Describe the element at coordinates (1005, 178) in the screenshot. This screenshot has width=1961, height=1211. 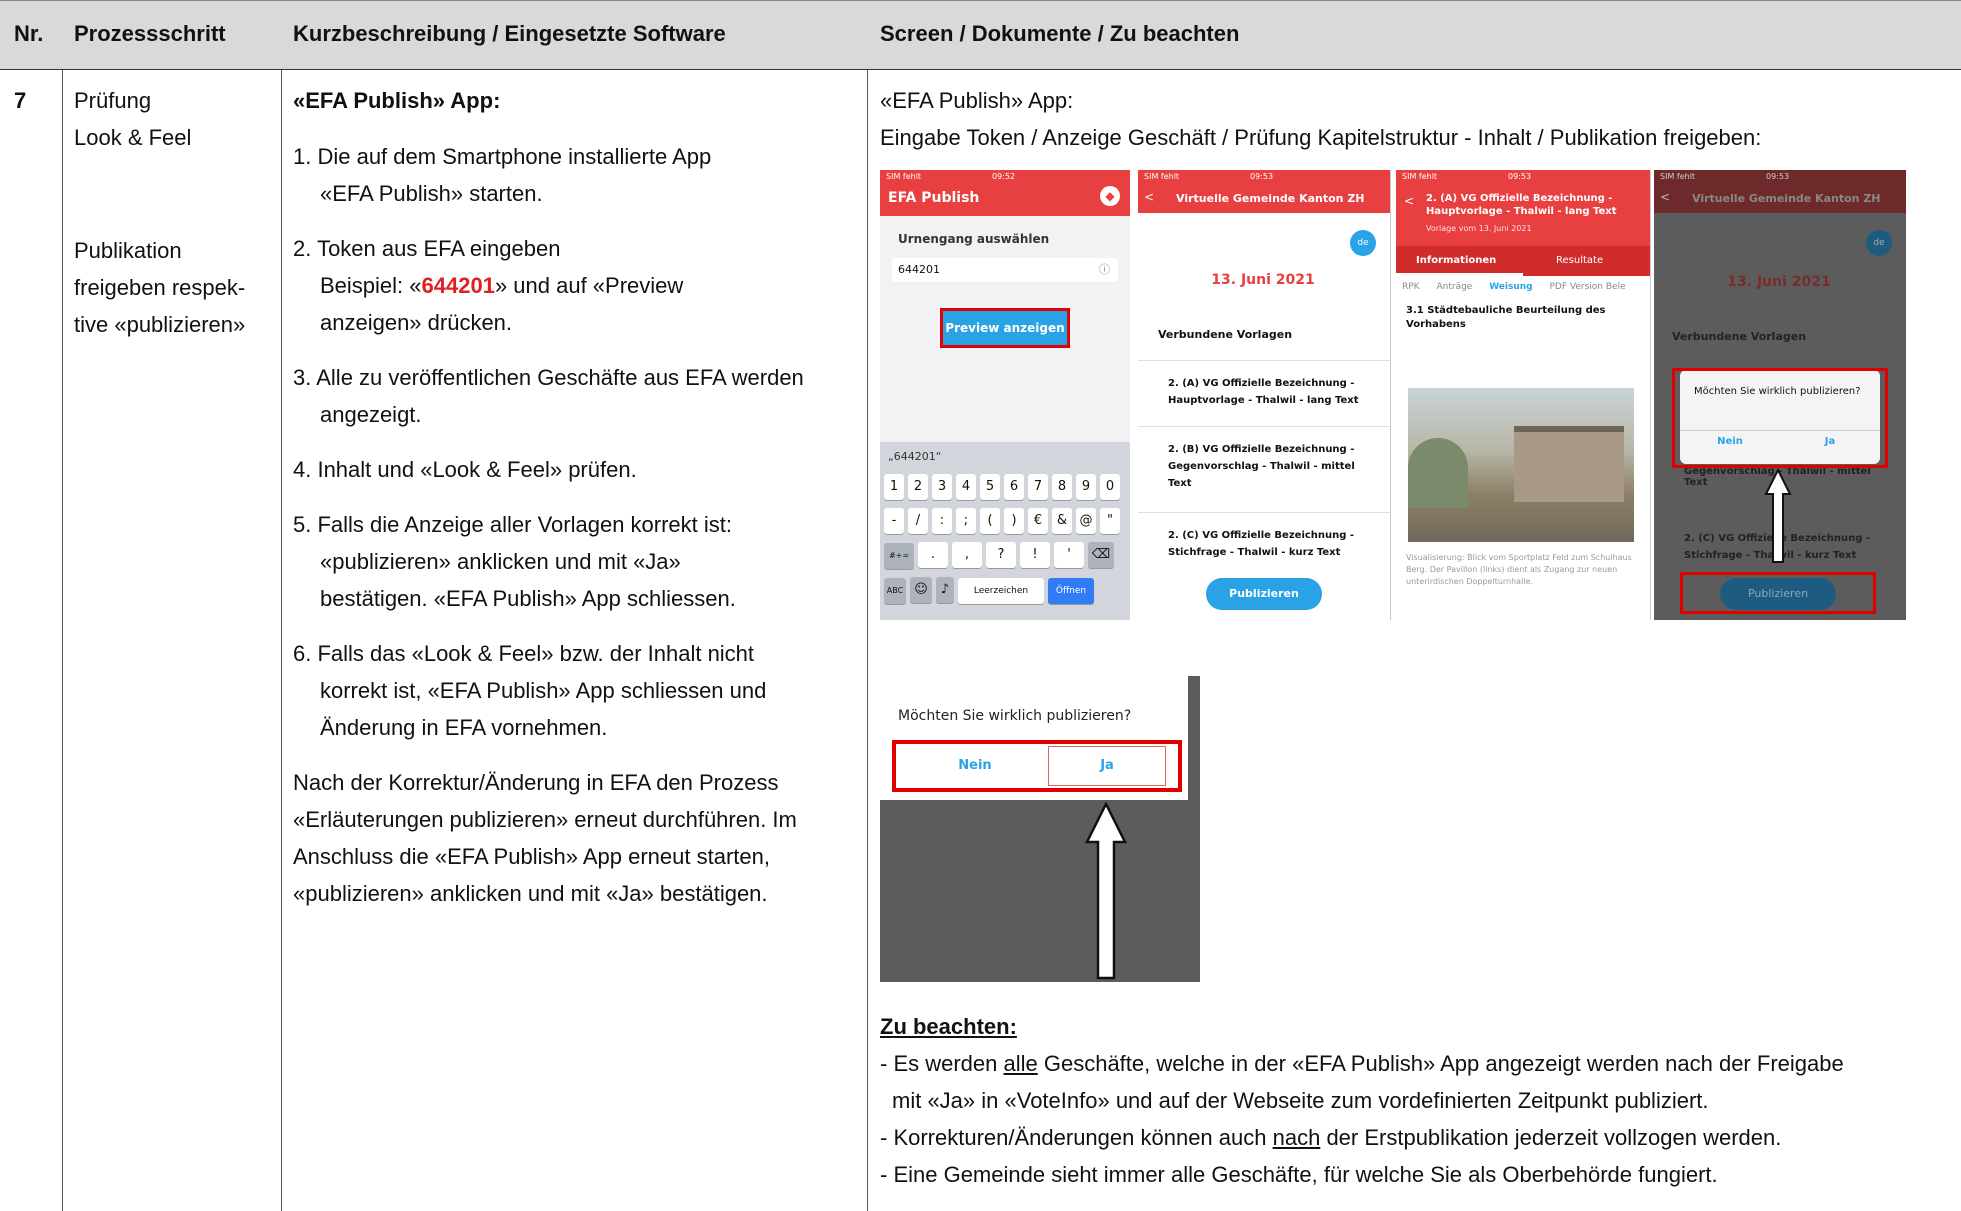
I see `status-bar: SIM fehlt 09:52` at that location.